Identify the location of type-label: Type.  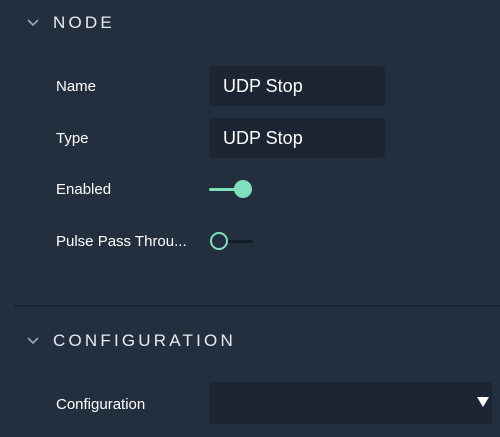
(72, 138).